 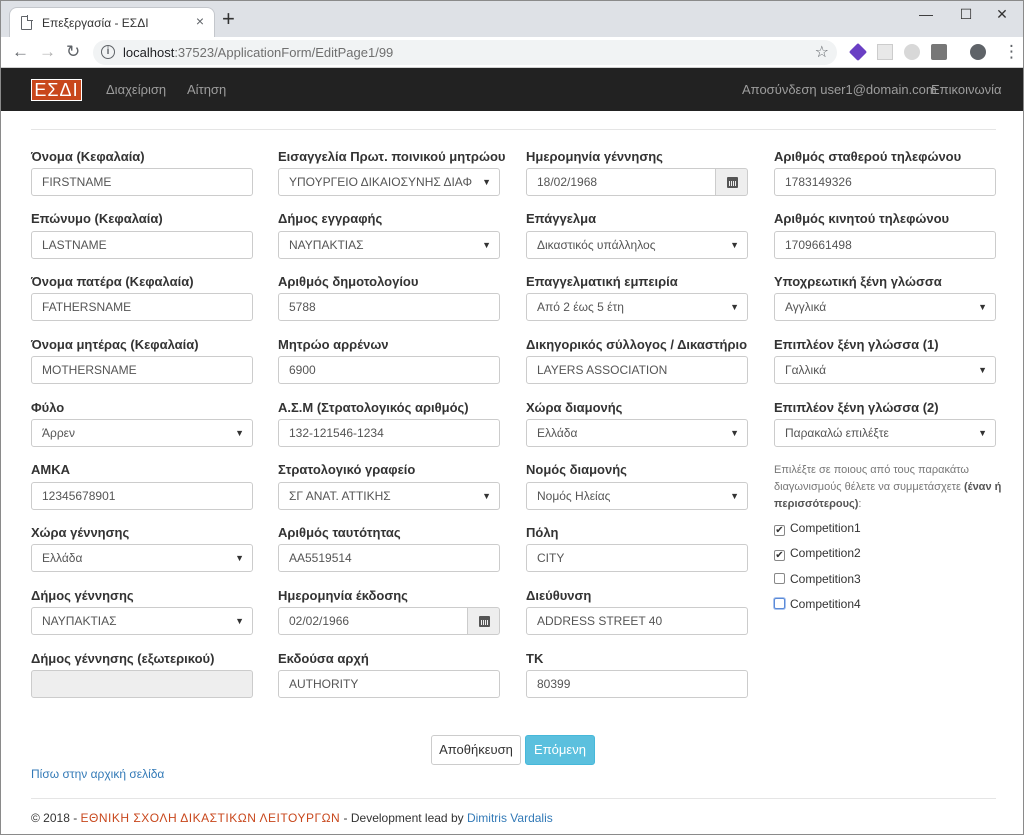 I want to click on school-name: ΕΘΝΙΚΗ ΣΧΟΛΗ ΔΙΚΑΣΤΙΚΩΝ ΛΕΙΤΟΥΡΓΩΝ, so click(x=210, y=818).